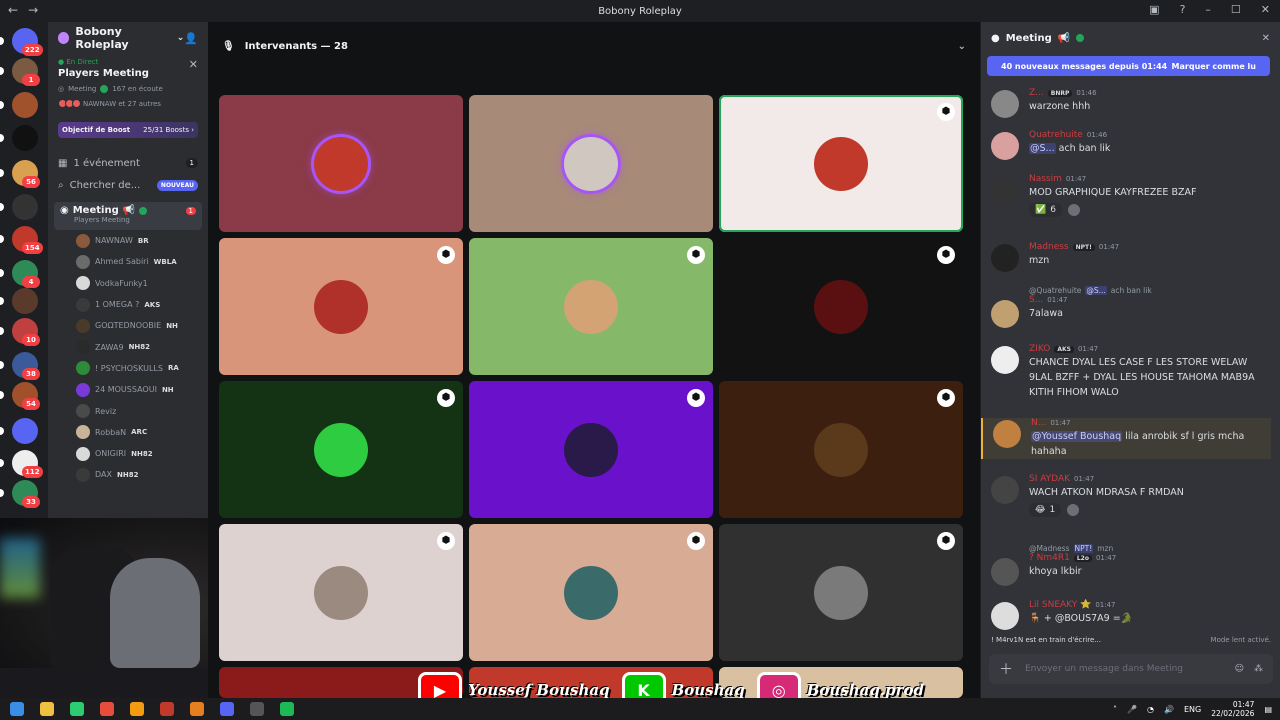  I want to click on voice-member: ONIGIRI NH82, so click(142, 453).